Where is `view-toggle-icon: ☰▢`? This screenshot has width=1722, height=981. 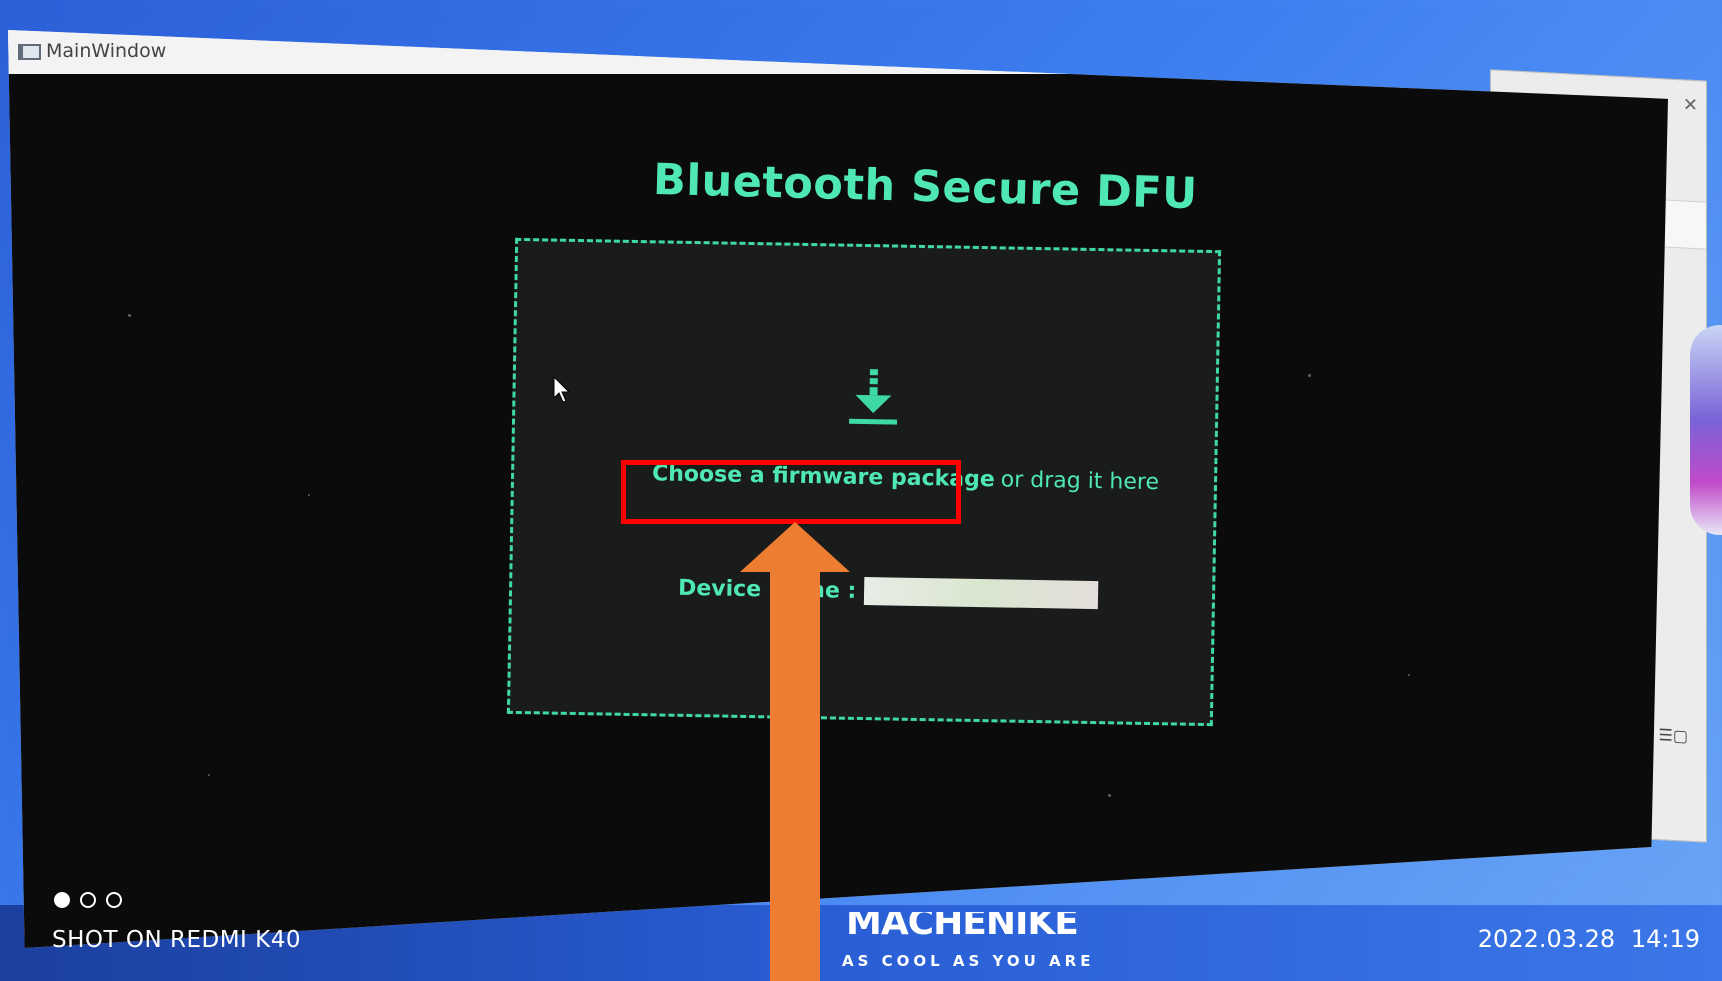
view-toggle-icon: ☰▢ is located at coordinates (1673, 735).